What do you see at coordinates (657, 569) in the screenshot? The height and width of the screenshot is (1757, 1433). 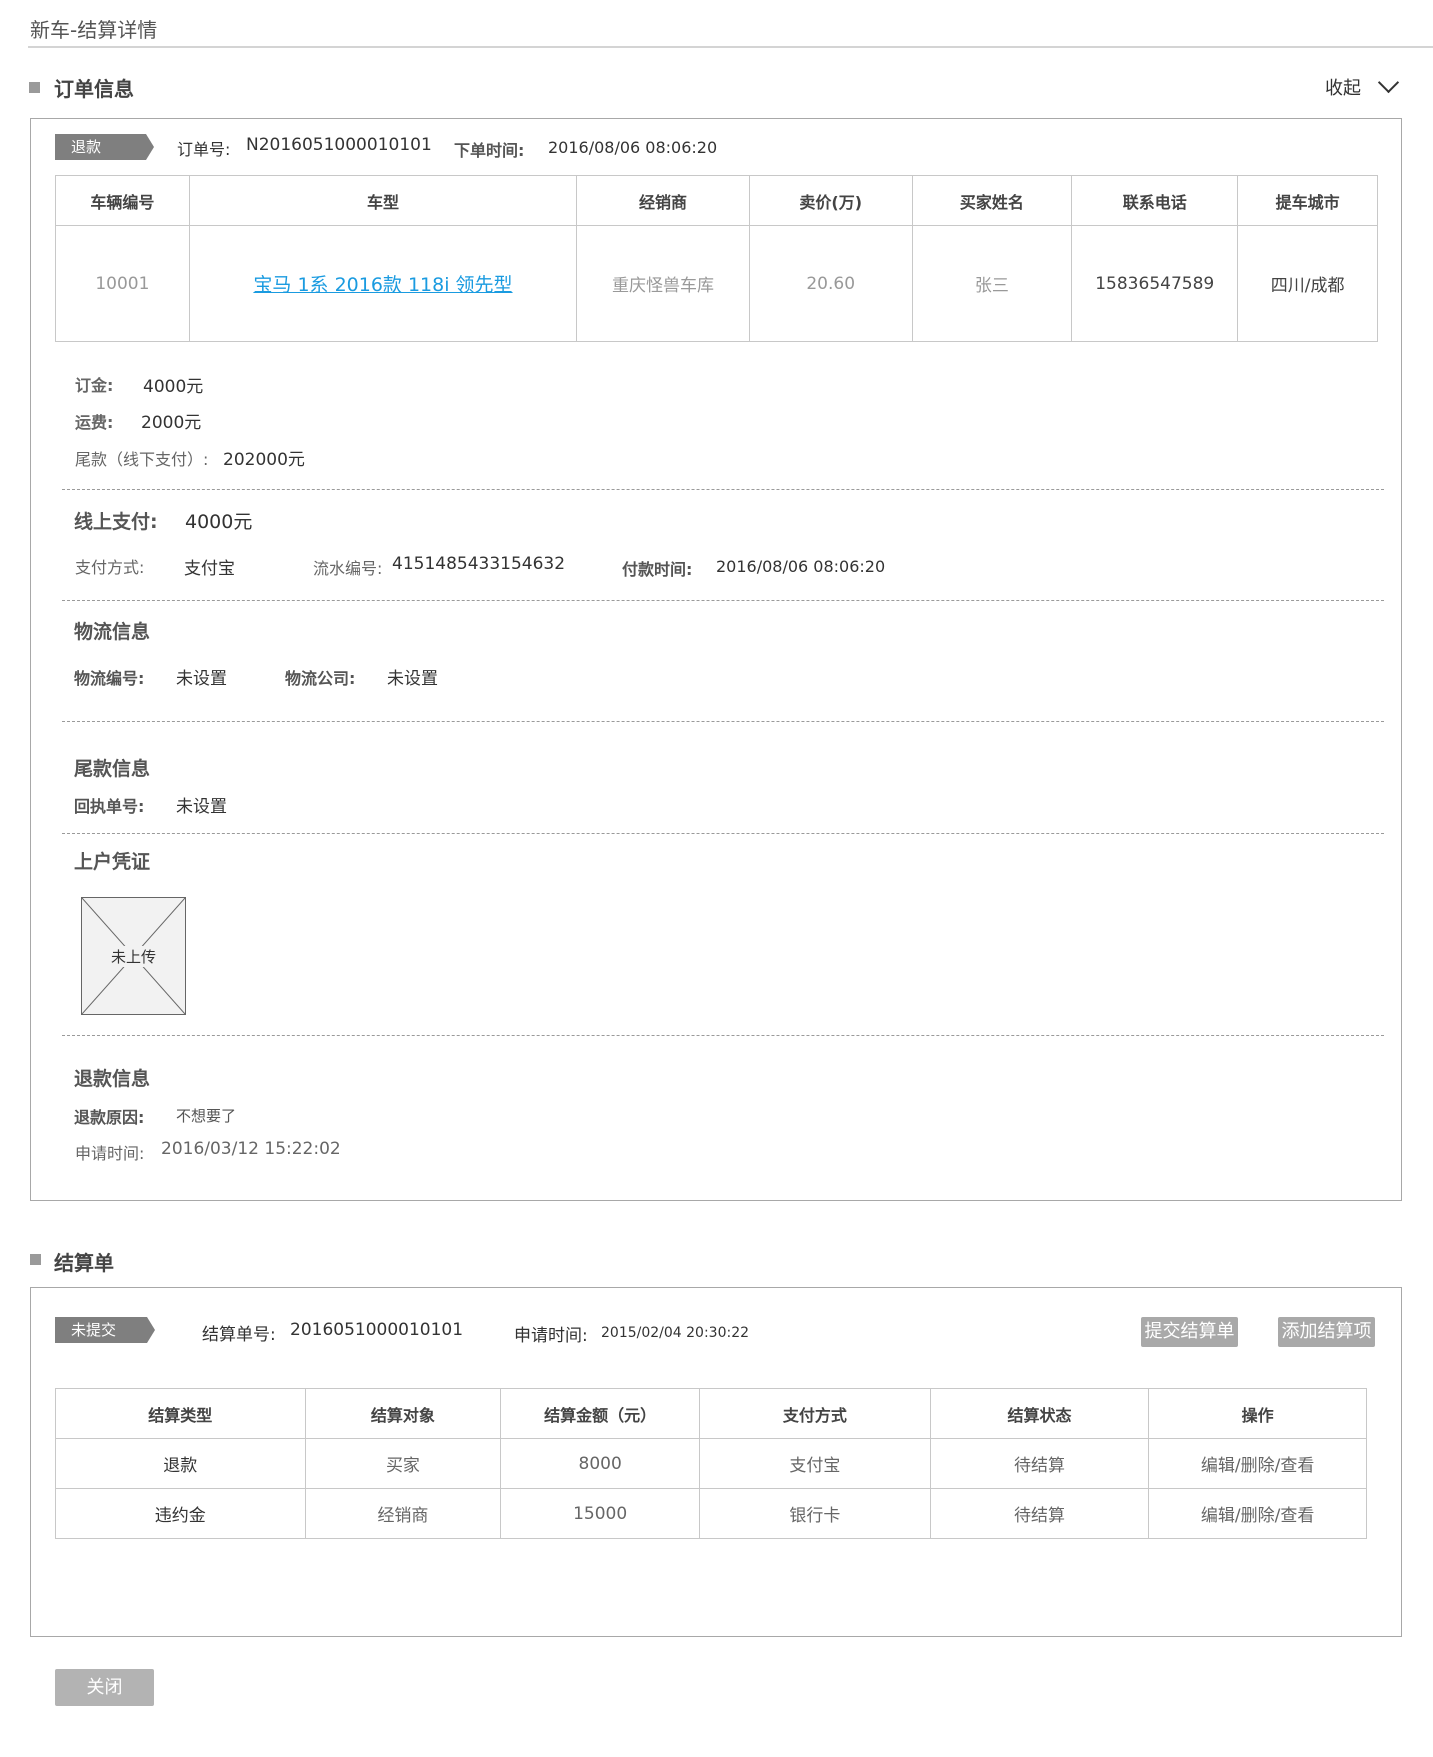 I see `pay-time-label: 付款时间:` at bounding box center [657, 569].